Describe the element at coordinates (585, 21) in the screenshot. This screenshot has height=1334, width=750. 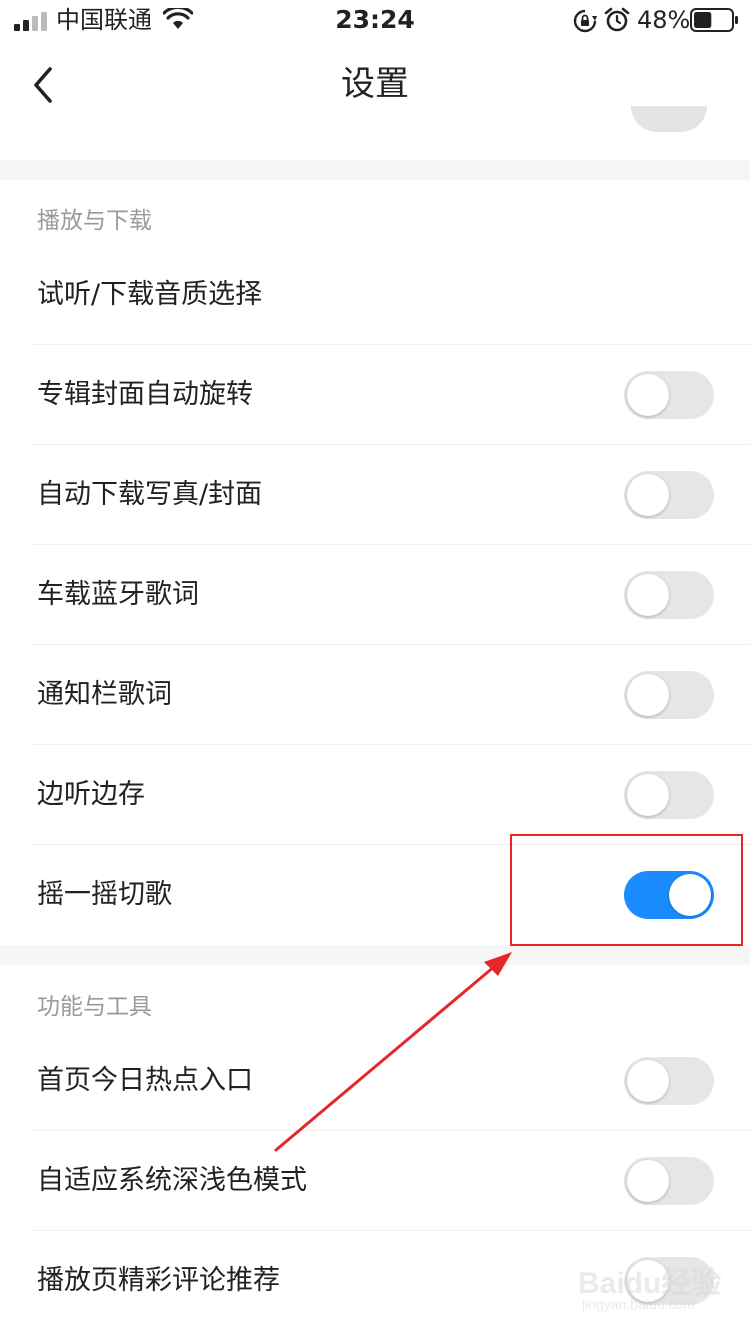
I see `rotation-lock-icon` at that location.